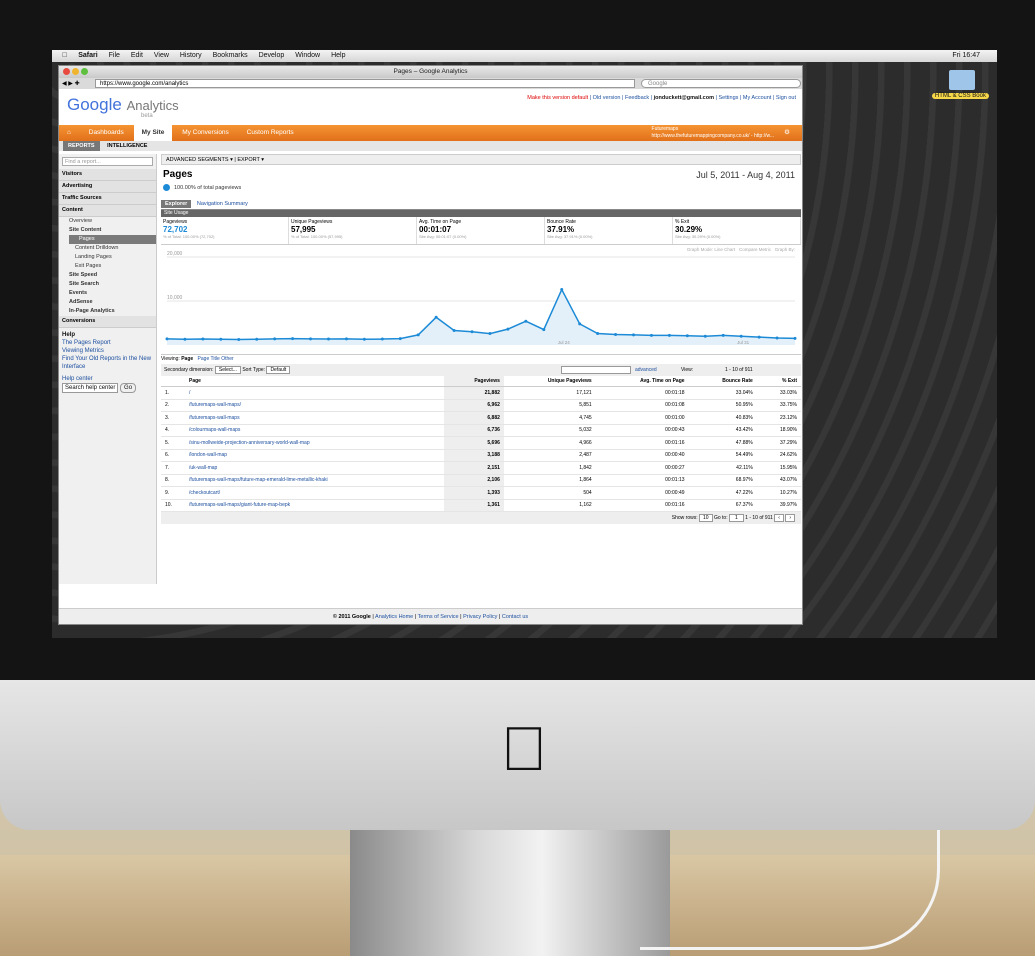 Image resolution: width=1035 pixels, height=956 pixels. What do you see at coordinates (107, 284) in the screenshot?
I see `sidebar-item-site-search: Site Search` at bounding box center [107, 284].